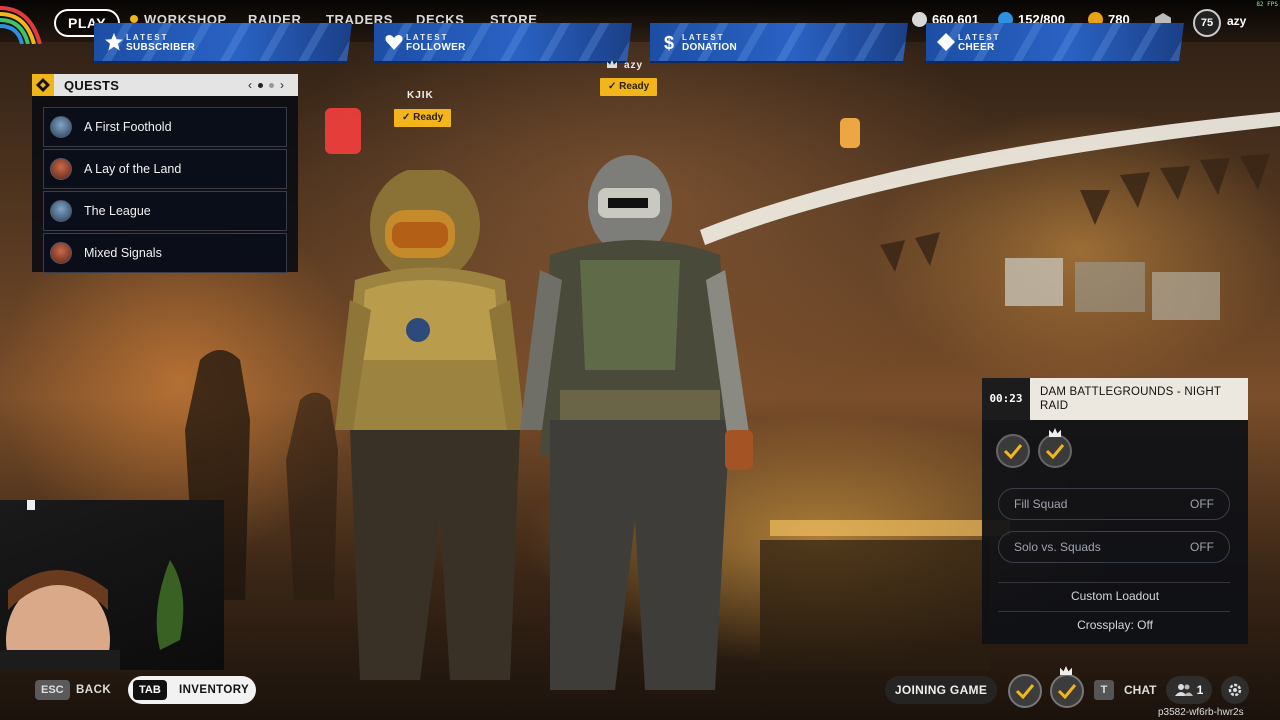 The width and height of the screenshot is (1280, 720). What do you see at coordinates (634, 65) in the screenshot?
I see `player-name-azy: azy` at bounding box center [634, 65].